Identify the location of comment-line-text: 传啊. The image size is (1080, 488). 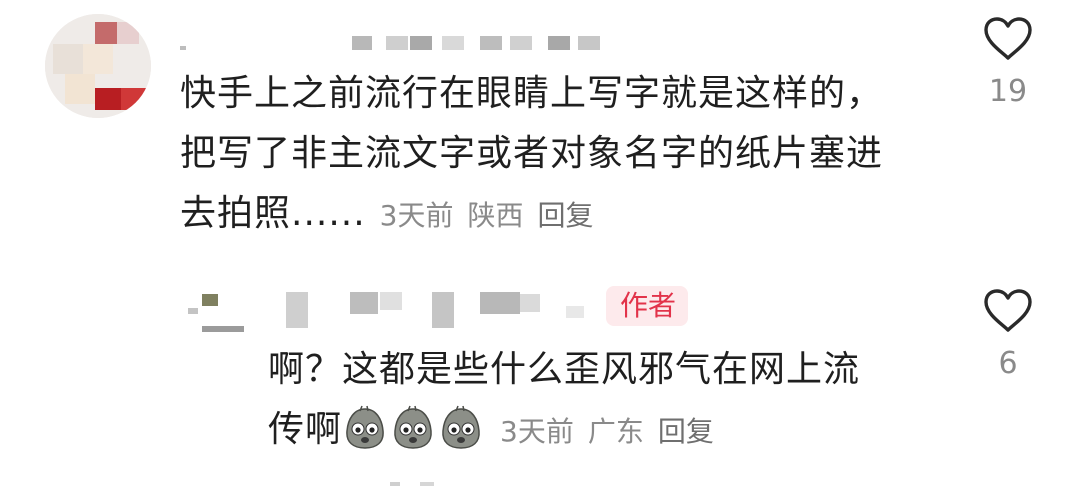
(305, 429).